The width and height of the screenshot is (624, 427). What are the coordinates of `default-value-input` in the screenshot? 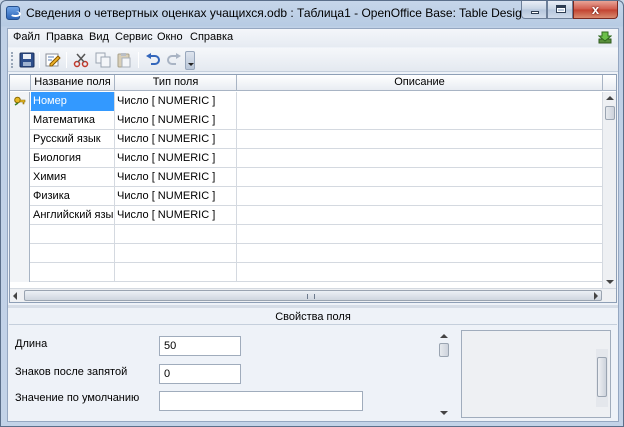 It's located at (261, 401).